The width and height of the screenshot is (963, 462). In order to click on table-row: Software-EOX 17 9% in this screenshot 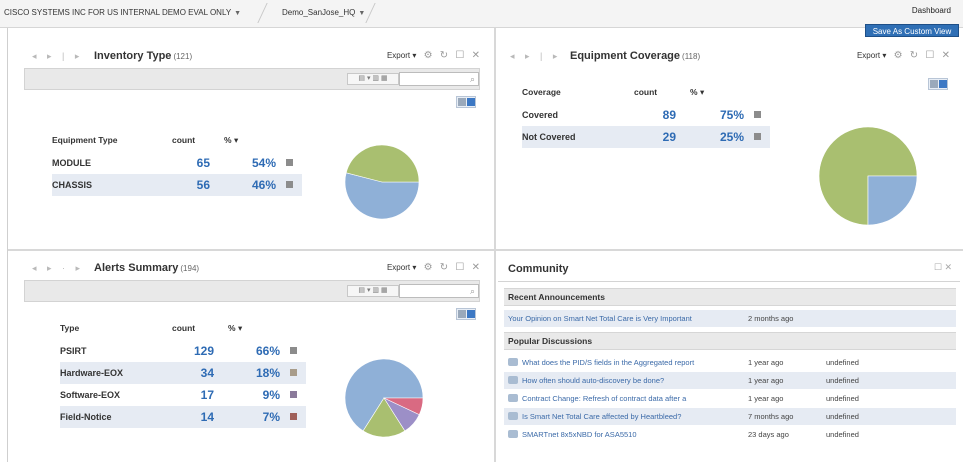, I will do `click(183, 395)`.